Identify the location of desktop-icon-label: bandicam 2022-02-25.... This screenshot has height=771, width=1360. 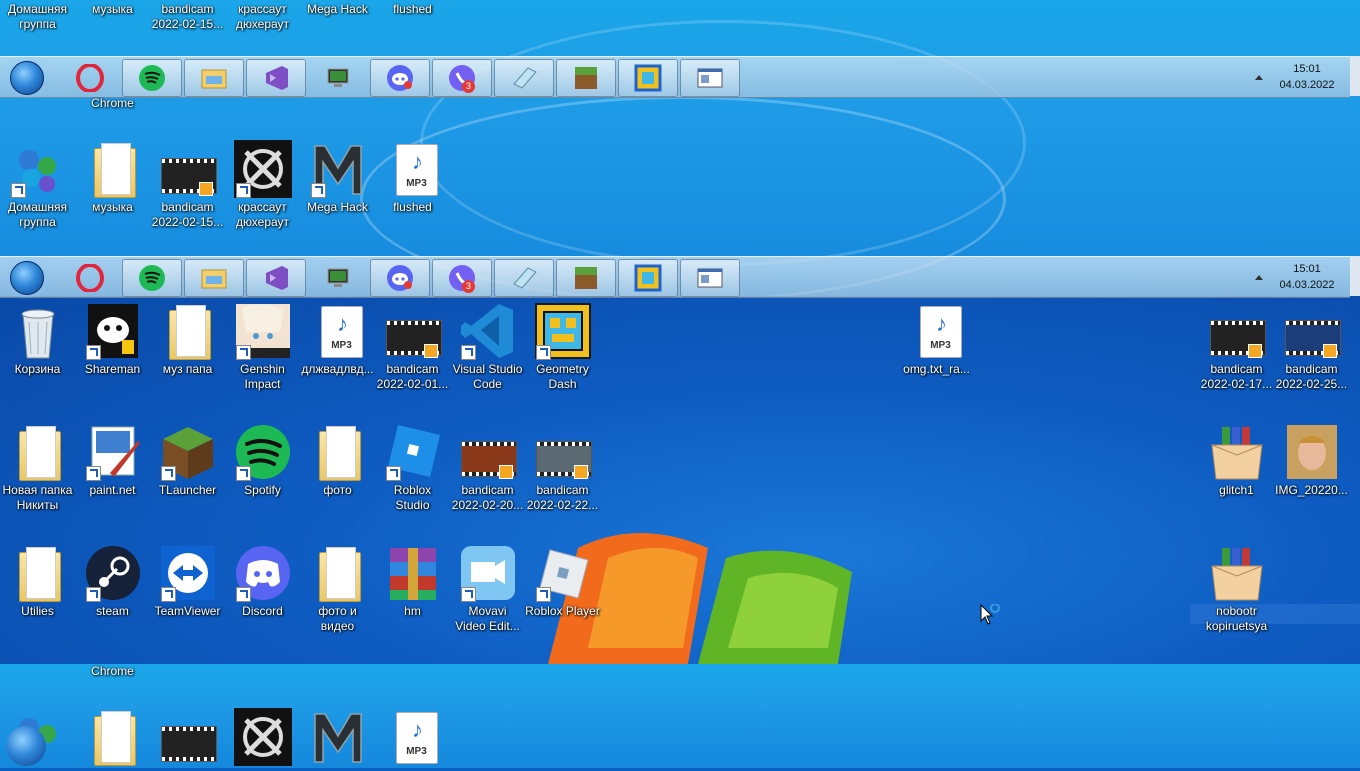
(1311, 376).